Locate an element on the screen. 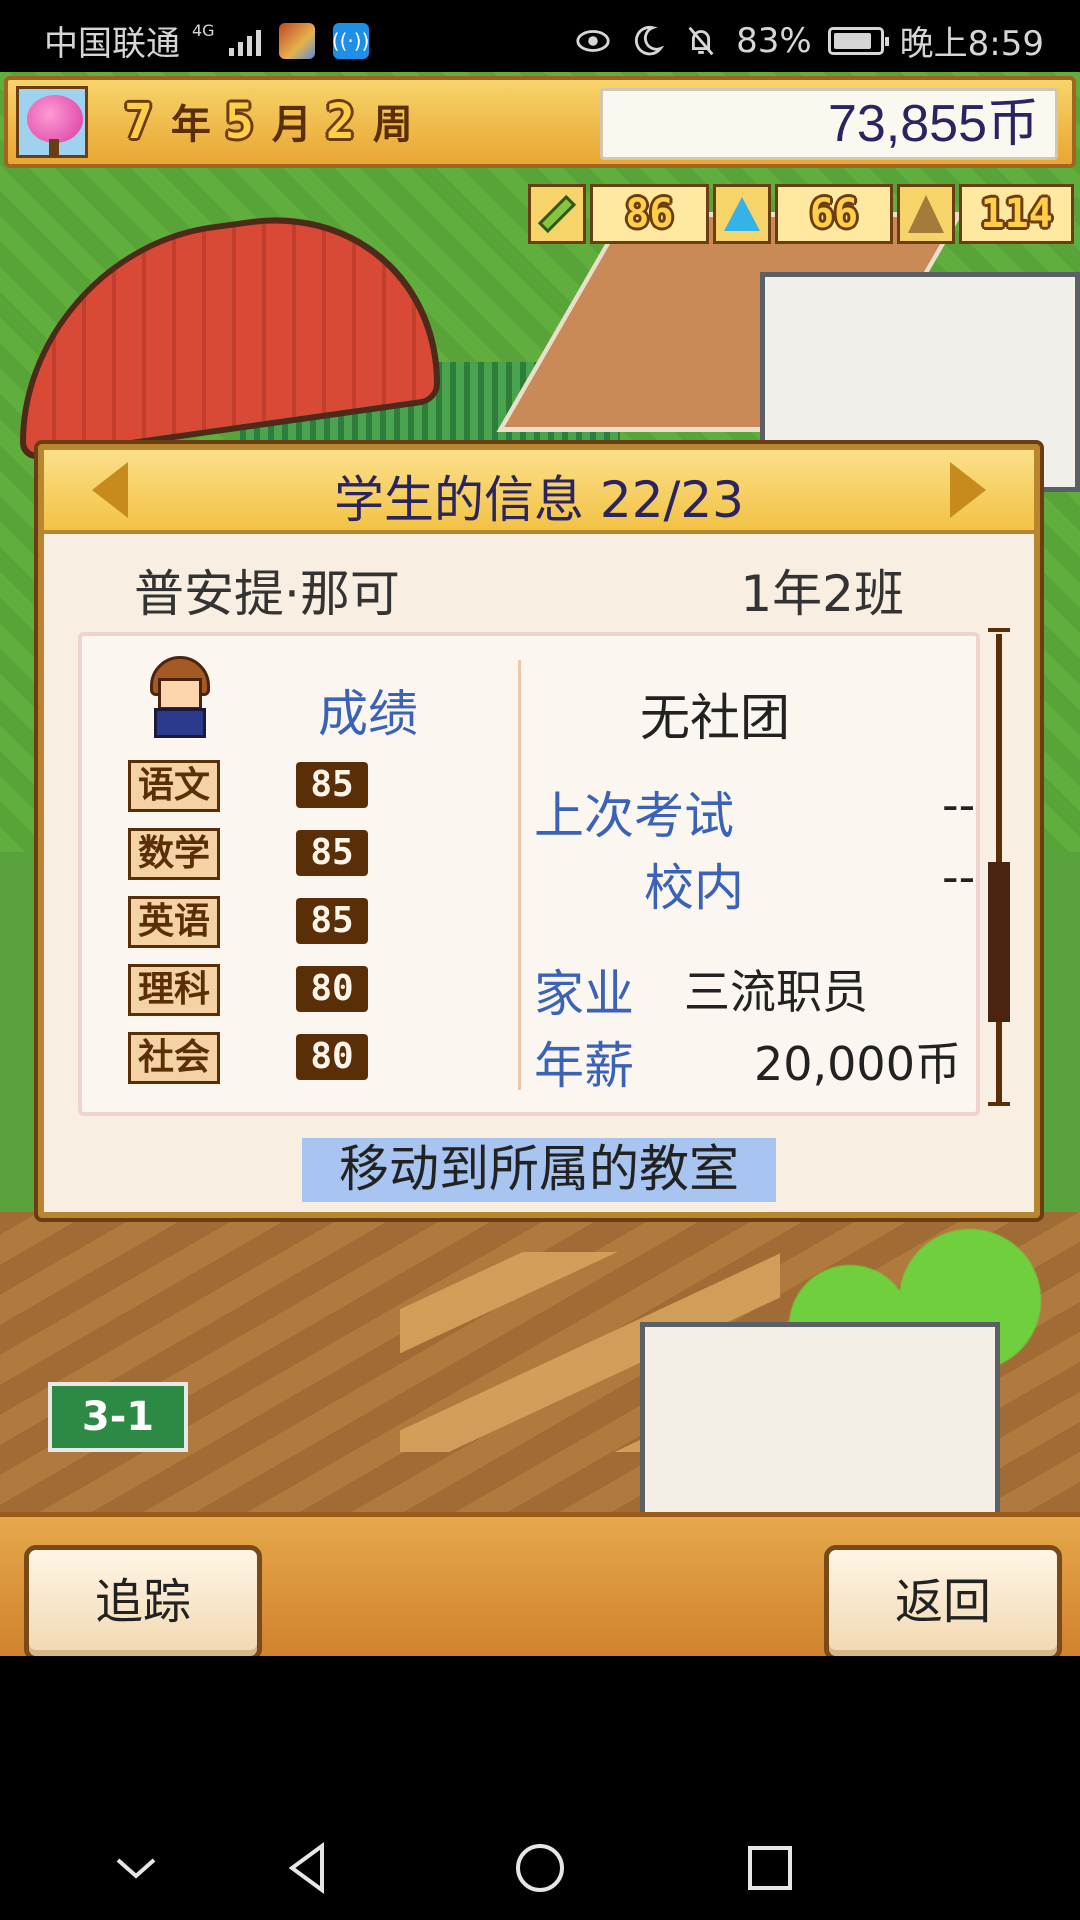  subject-row: 英语 85 is located at coordinates (258, 924).